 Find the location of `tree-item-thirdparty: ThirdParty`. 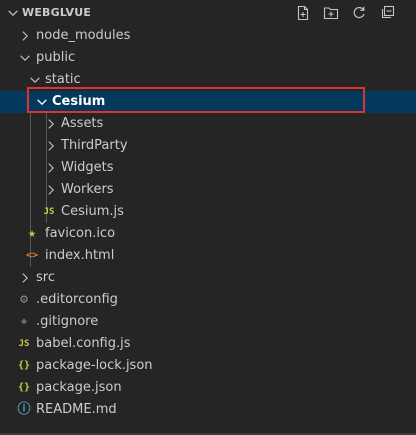

tree-item-thirdparty: ThirdParty is located at coordinates (208, 146).